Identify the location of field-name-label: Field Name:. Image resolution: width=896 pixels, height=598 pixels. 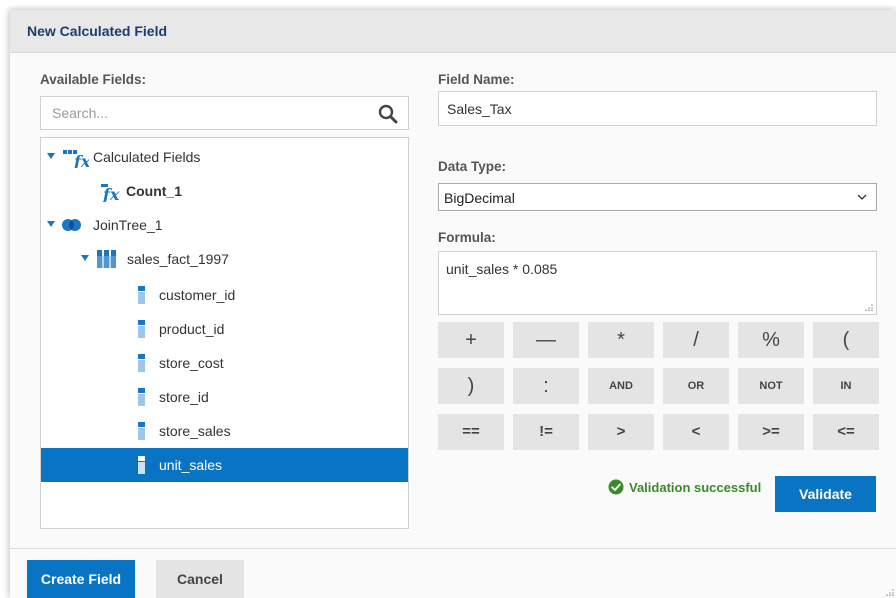
(476, 79).